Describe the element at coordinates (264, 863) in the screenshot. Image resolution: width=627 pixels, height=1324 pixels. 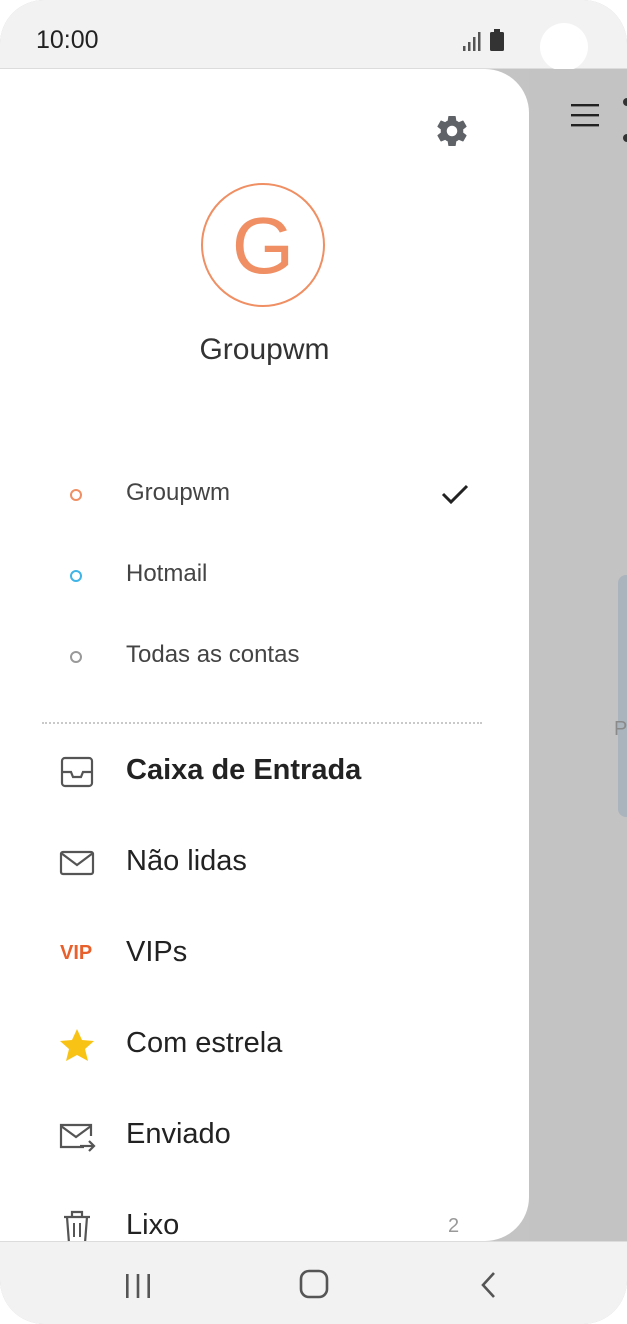
I see `folder-item-unread: Não lidas` at that location.